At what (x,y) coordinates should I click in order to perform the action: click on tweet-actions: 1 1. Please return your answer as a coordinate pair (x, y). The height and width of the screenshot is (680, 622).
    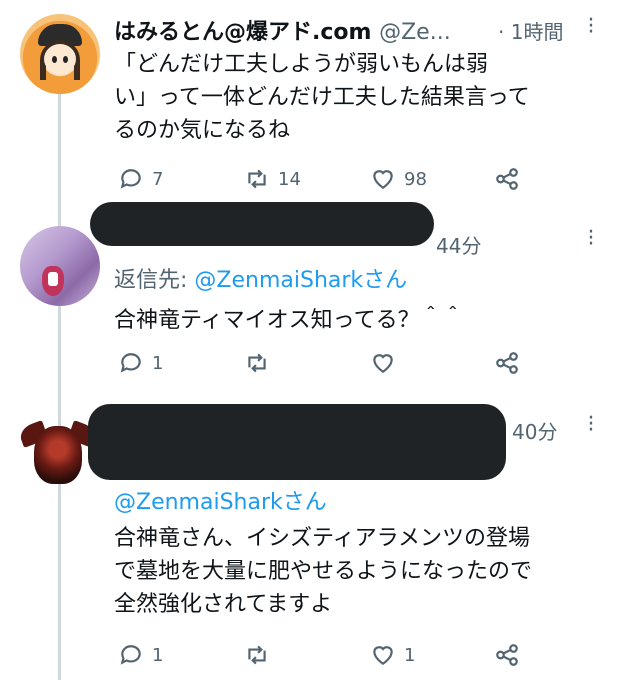
    Looking at the image, I should click on (324, 655).